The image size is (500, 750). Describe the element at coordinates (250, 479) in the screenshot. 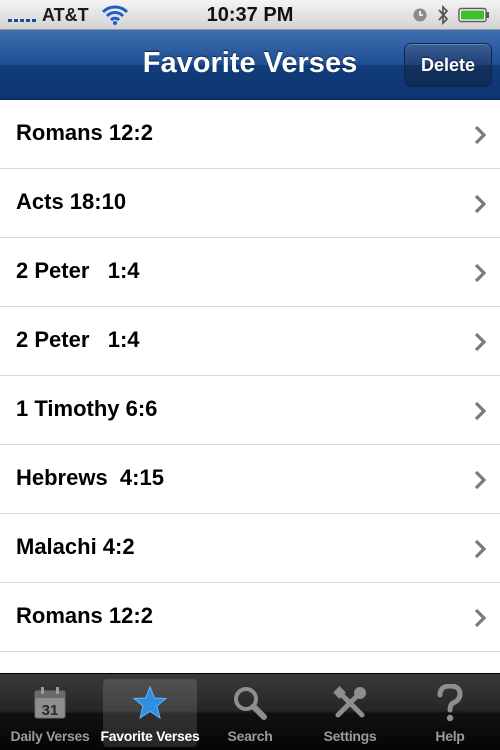

I see `verse-row: Hebrews 4:15` at that location.